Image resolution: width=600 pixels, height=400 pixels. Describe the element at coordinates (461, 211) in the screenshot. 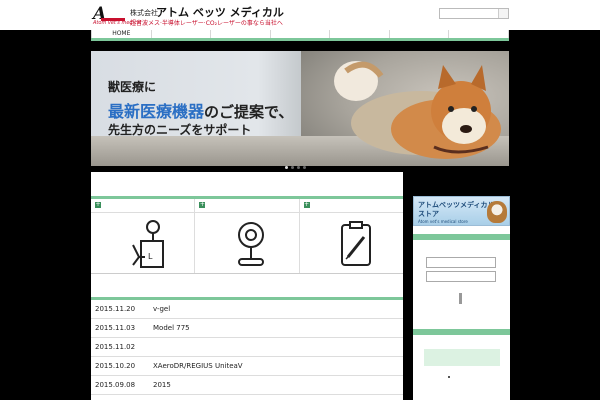

I see `store-banner: アトムベッツメディカル ストア Atom vet's medical store` at that location.